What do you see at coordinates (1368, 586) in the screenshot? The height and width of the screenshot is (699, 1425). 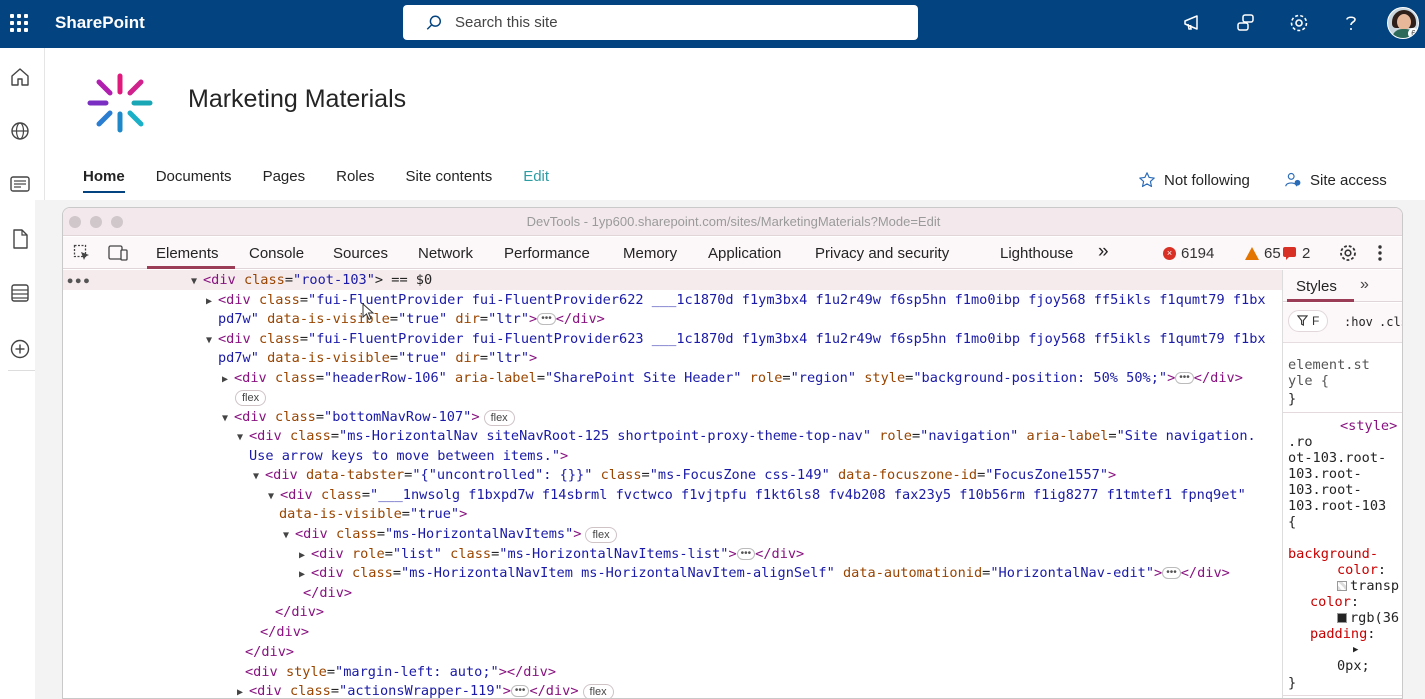 I see `prop-background-color-value: transp` at bounding box center [1368, 586].